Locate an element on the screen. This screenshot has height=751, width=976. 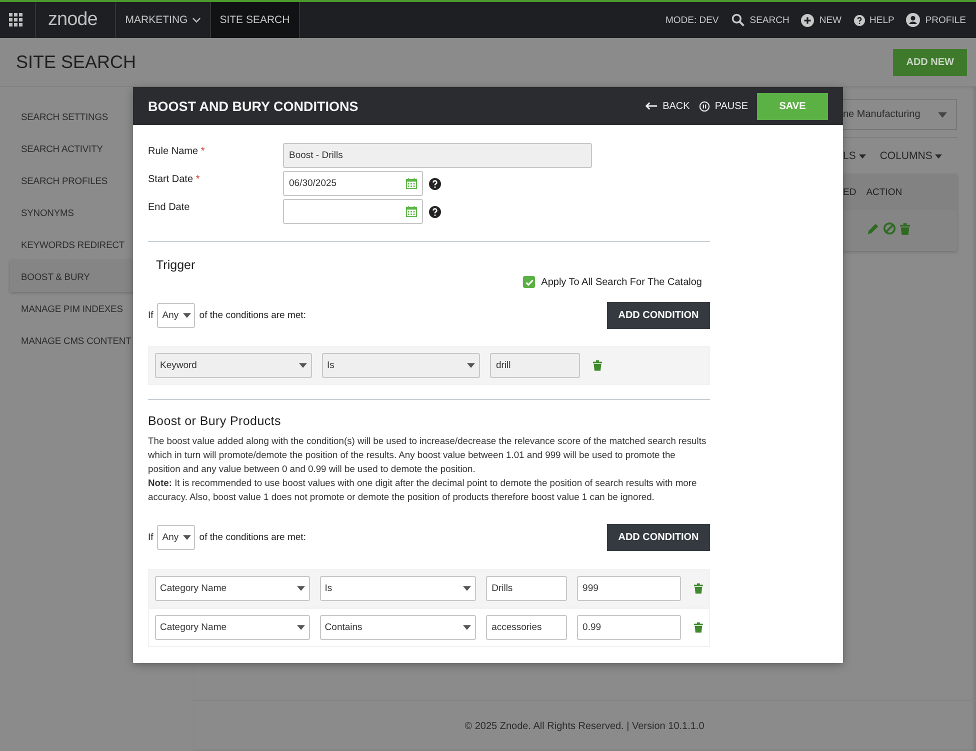
nav-action: HELP is located at coordinates (874, 20).